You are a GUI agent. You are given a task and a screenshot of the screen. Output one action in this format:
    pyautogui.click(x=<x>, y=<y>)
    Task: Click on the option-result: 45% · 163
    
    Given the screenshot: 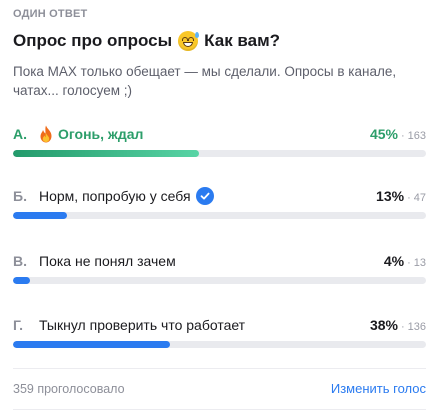 What is the action you would take?
    pyautogui.click(x=398, y=134)
    